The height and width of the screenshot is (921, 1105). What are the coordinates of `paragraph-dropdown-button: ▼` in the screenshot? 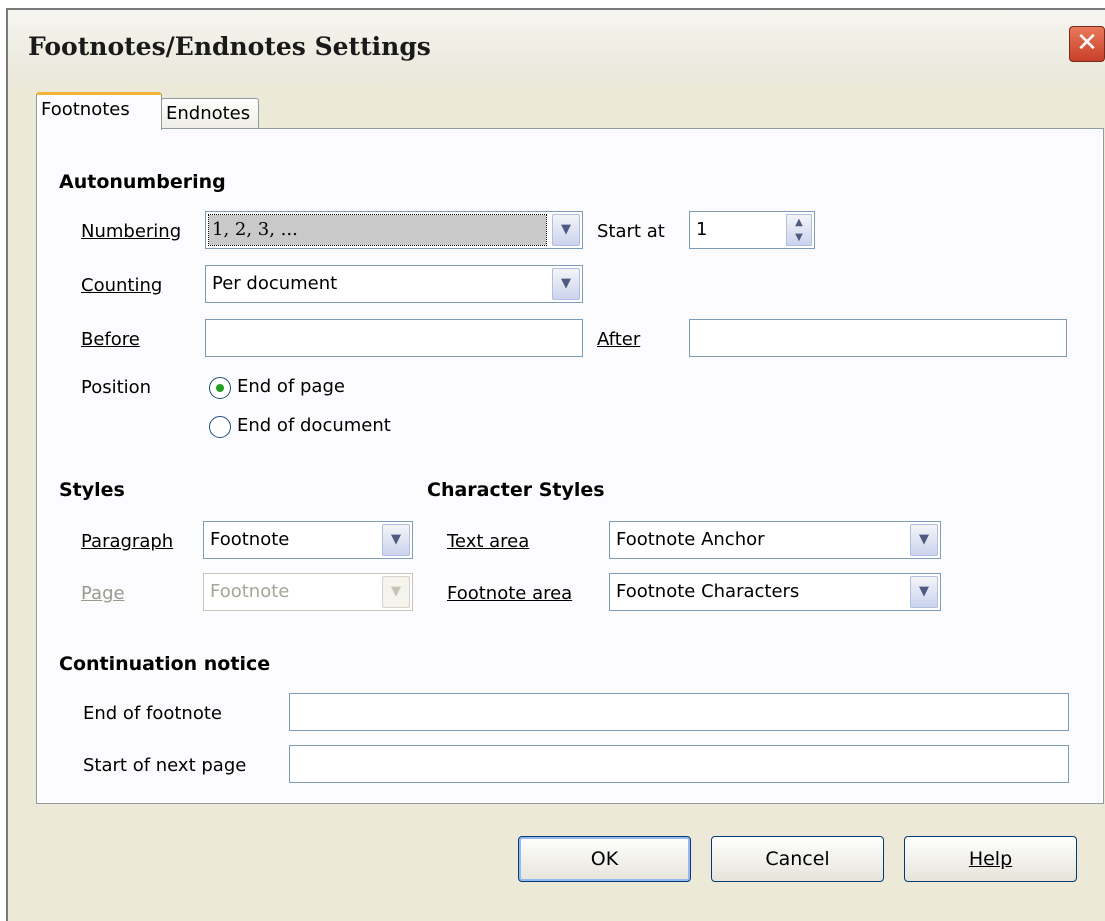 It's located at (396, 540).